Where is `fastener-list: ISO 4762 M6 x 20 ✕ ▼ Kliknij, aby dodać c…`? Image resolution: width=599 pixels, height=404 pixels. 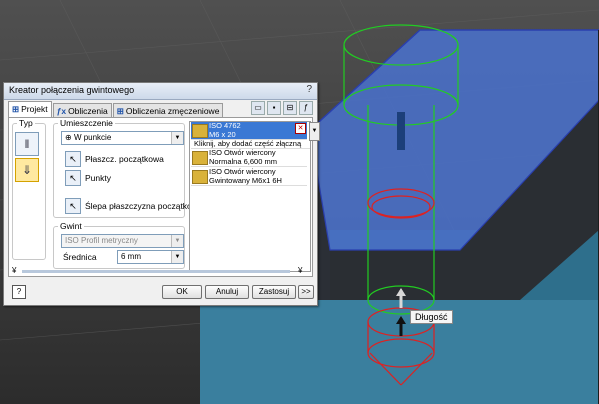 fastener-list: ISO 4762 M6 x 20 ✕ ▼ Kliknij, aby dodać c… is located at coordinates (254, 196).